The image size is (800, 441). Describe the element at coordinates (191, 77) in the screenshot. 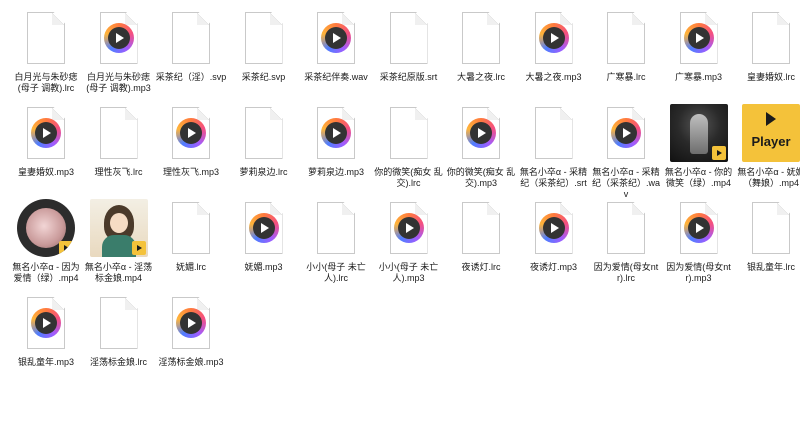

I see `file-name: 采茶纪（淫）.svp` at that location.